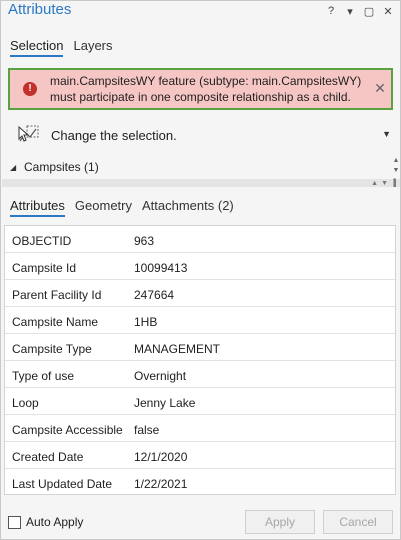  I want to click on tree-row-campsites: ◢ Campsites (1), so click(200, 168).